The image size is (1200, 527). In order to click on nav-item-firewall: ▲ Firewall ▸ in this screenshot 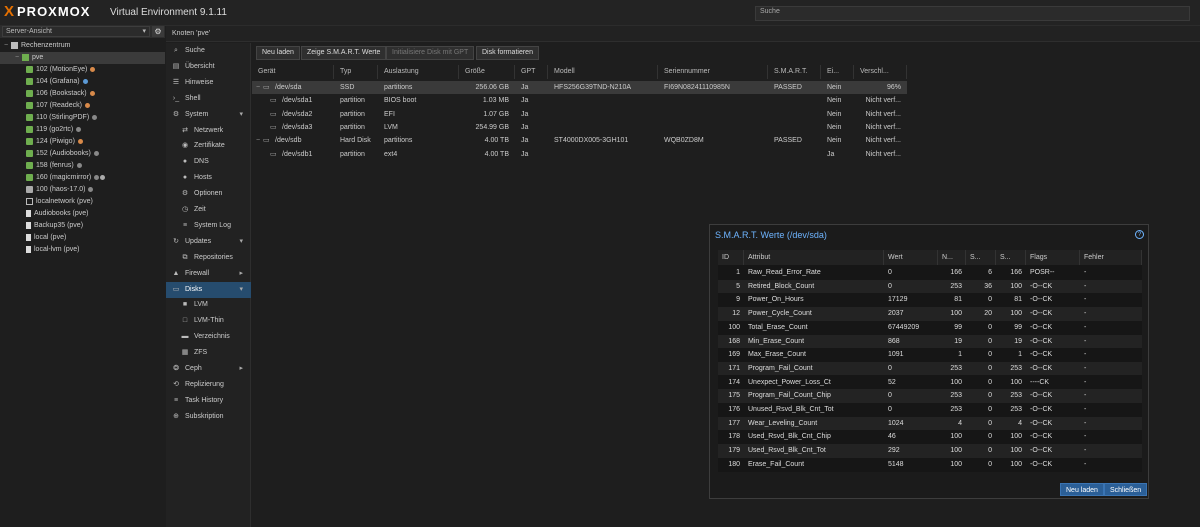, I will do `click(208, 274)`.